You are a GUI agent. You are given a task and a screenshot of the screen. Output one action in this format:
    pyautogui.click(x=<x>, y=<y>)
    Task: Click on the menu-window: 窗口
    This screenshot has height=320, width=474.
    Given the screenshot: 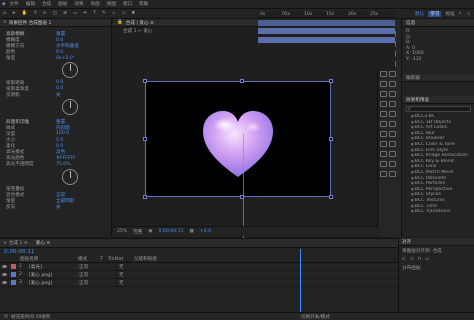 What is the action you would take?
    pyautogui.click(x=127, y=4)
    